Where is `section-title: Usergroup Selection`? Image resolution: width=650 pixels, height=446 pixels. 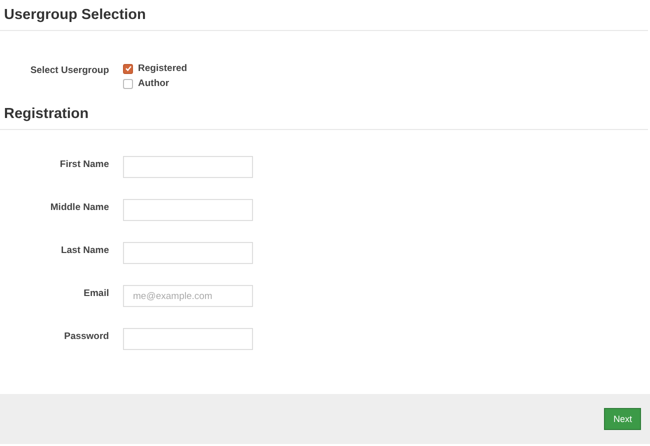 section-title: Usergroup Selection is located at coordinates (324, 15).